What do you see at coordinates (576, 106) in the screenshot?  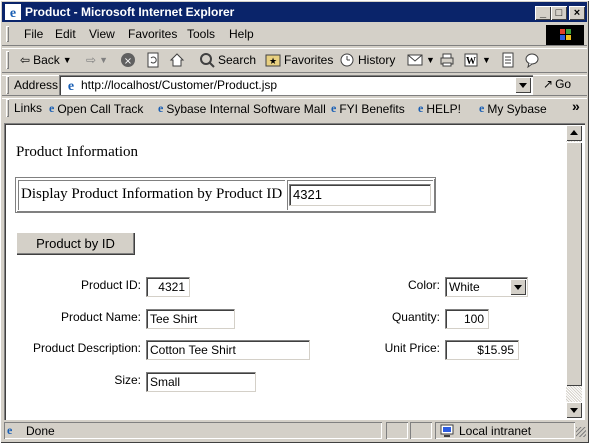 I see `links-more-chevron-icon: »` at bounding box center [576, 106].